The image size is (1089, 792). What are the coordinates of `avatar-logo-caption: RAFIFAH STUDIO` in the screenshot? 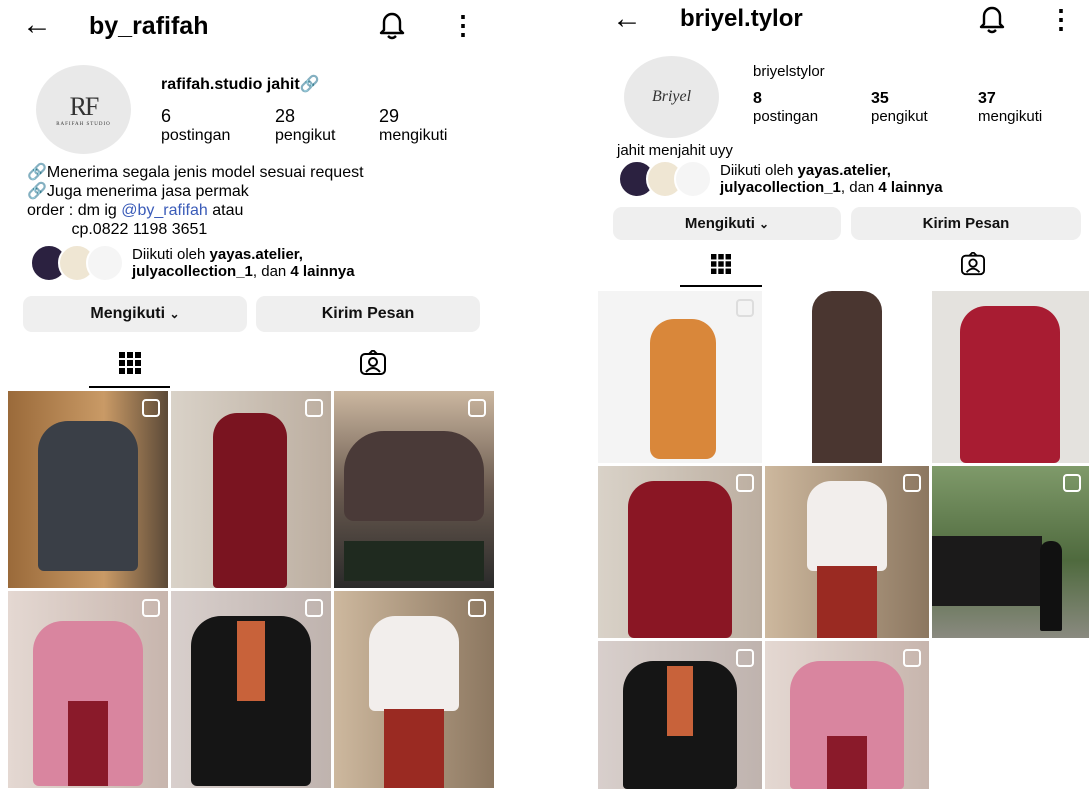 It's located at (83, 124).